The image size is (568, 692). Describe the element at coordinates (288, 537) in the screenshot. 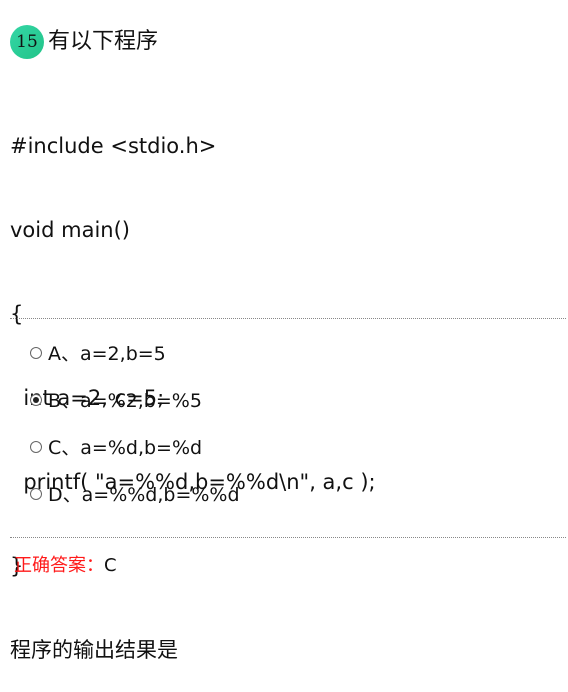

I see `divider-bottom` at that location.